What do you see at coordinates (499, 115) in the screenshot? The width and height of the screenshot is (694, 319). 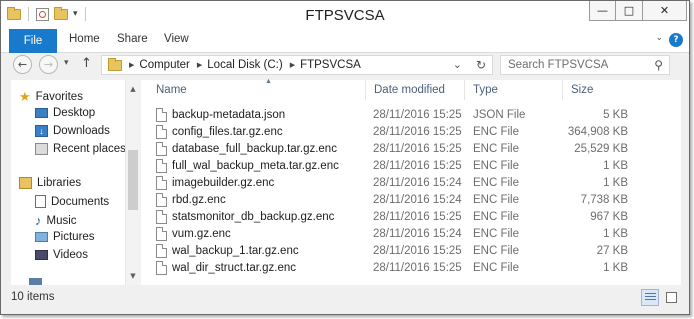 I see `file-type: JSON File` at bounding box center [499, 115].